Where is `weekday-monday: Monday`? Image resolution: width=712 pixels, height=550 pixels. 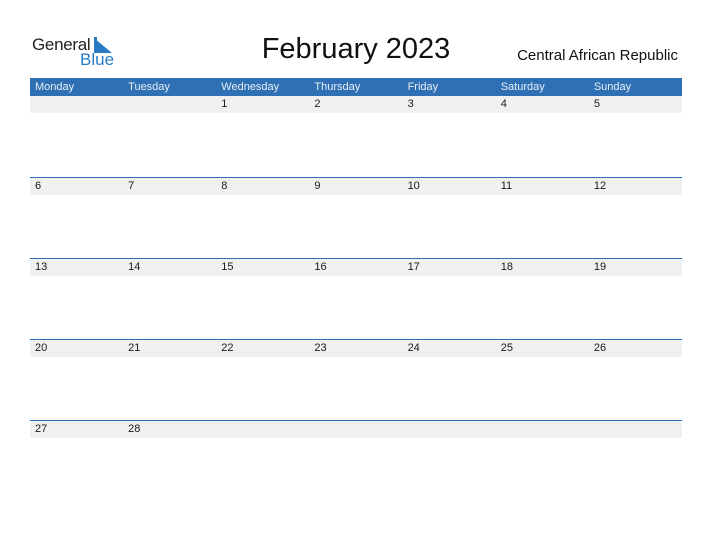
weekday-monday: Monday is located at coordinates (55, 87).